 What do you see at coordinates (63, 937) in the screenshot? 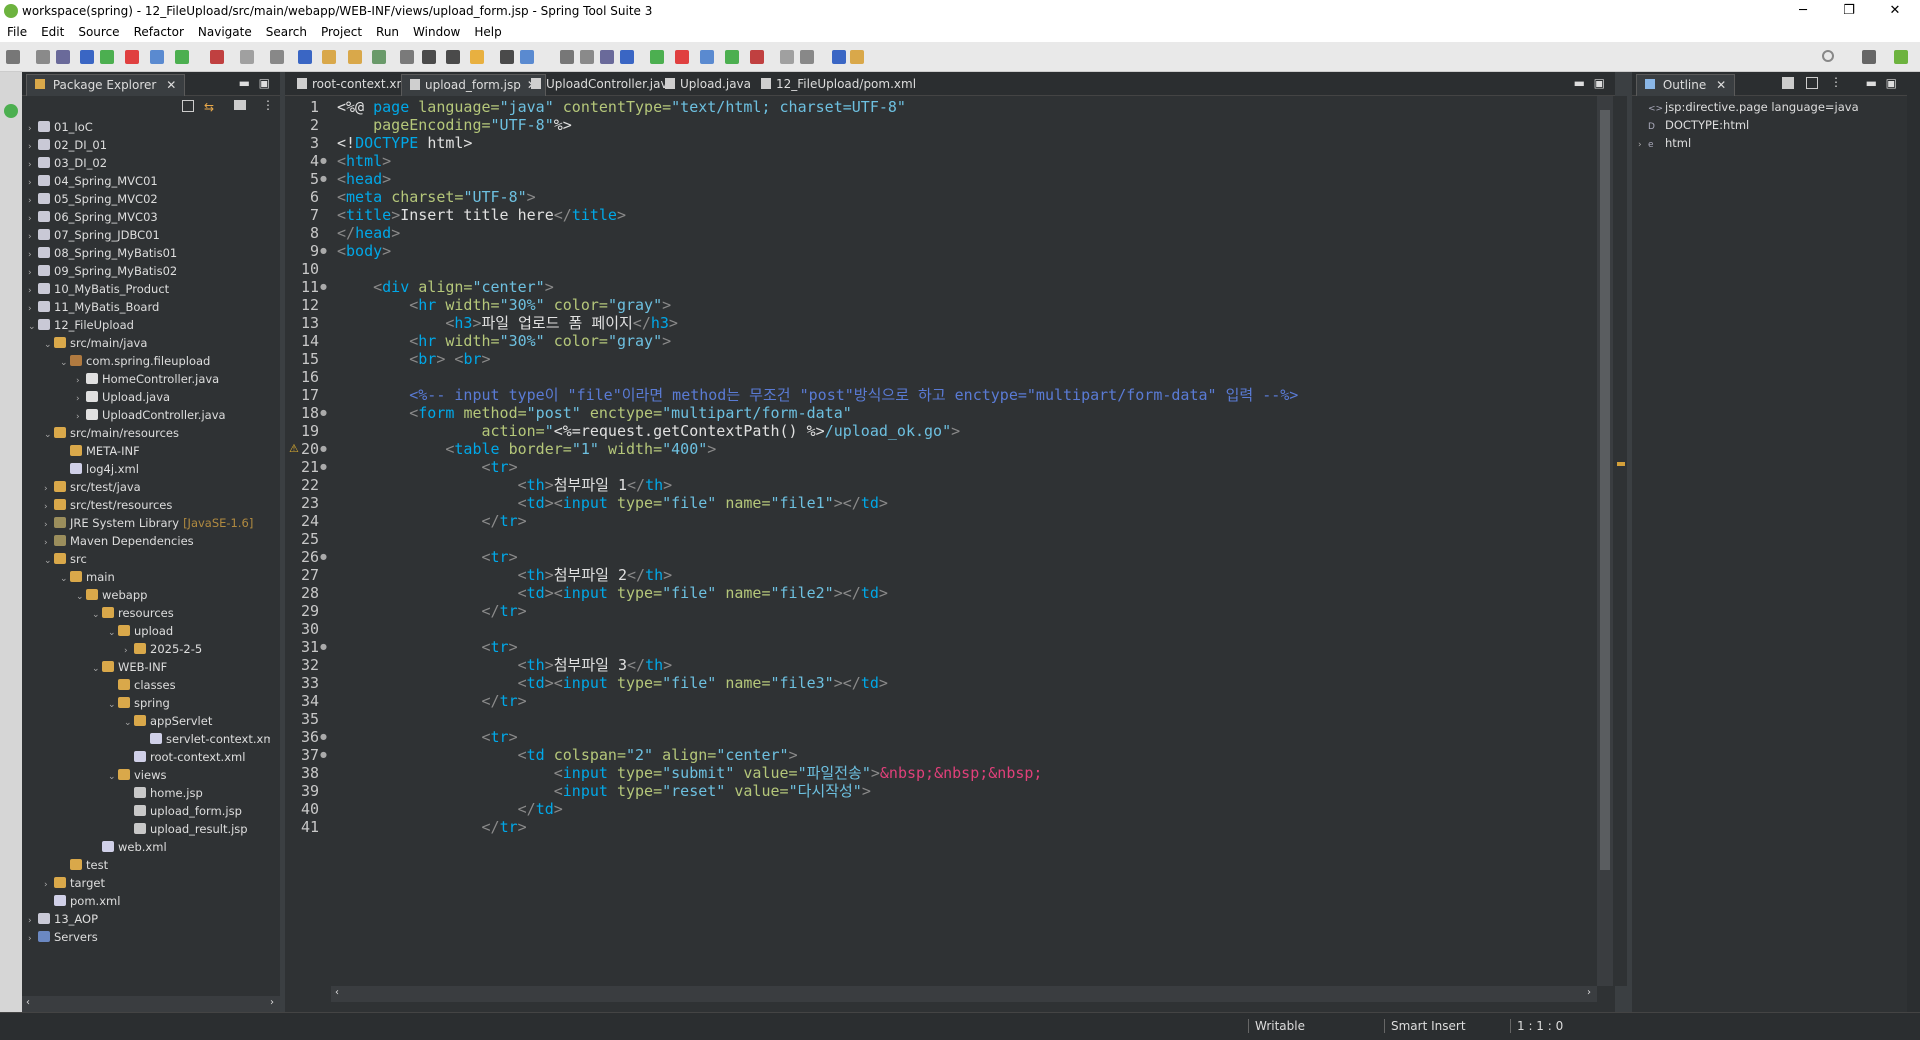
I see `tree-item: › Servers` at bounding box center [63, 937].